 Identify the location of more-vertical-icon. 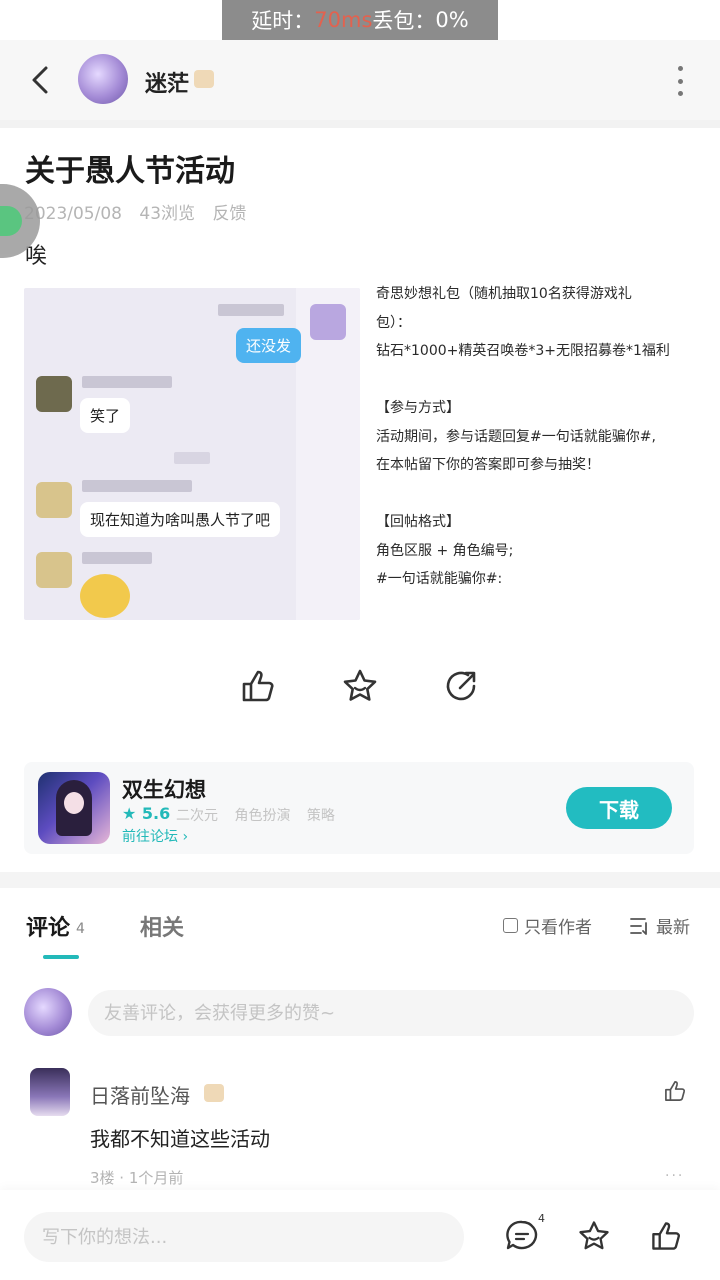
(680, 81).